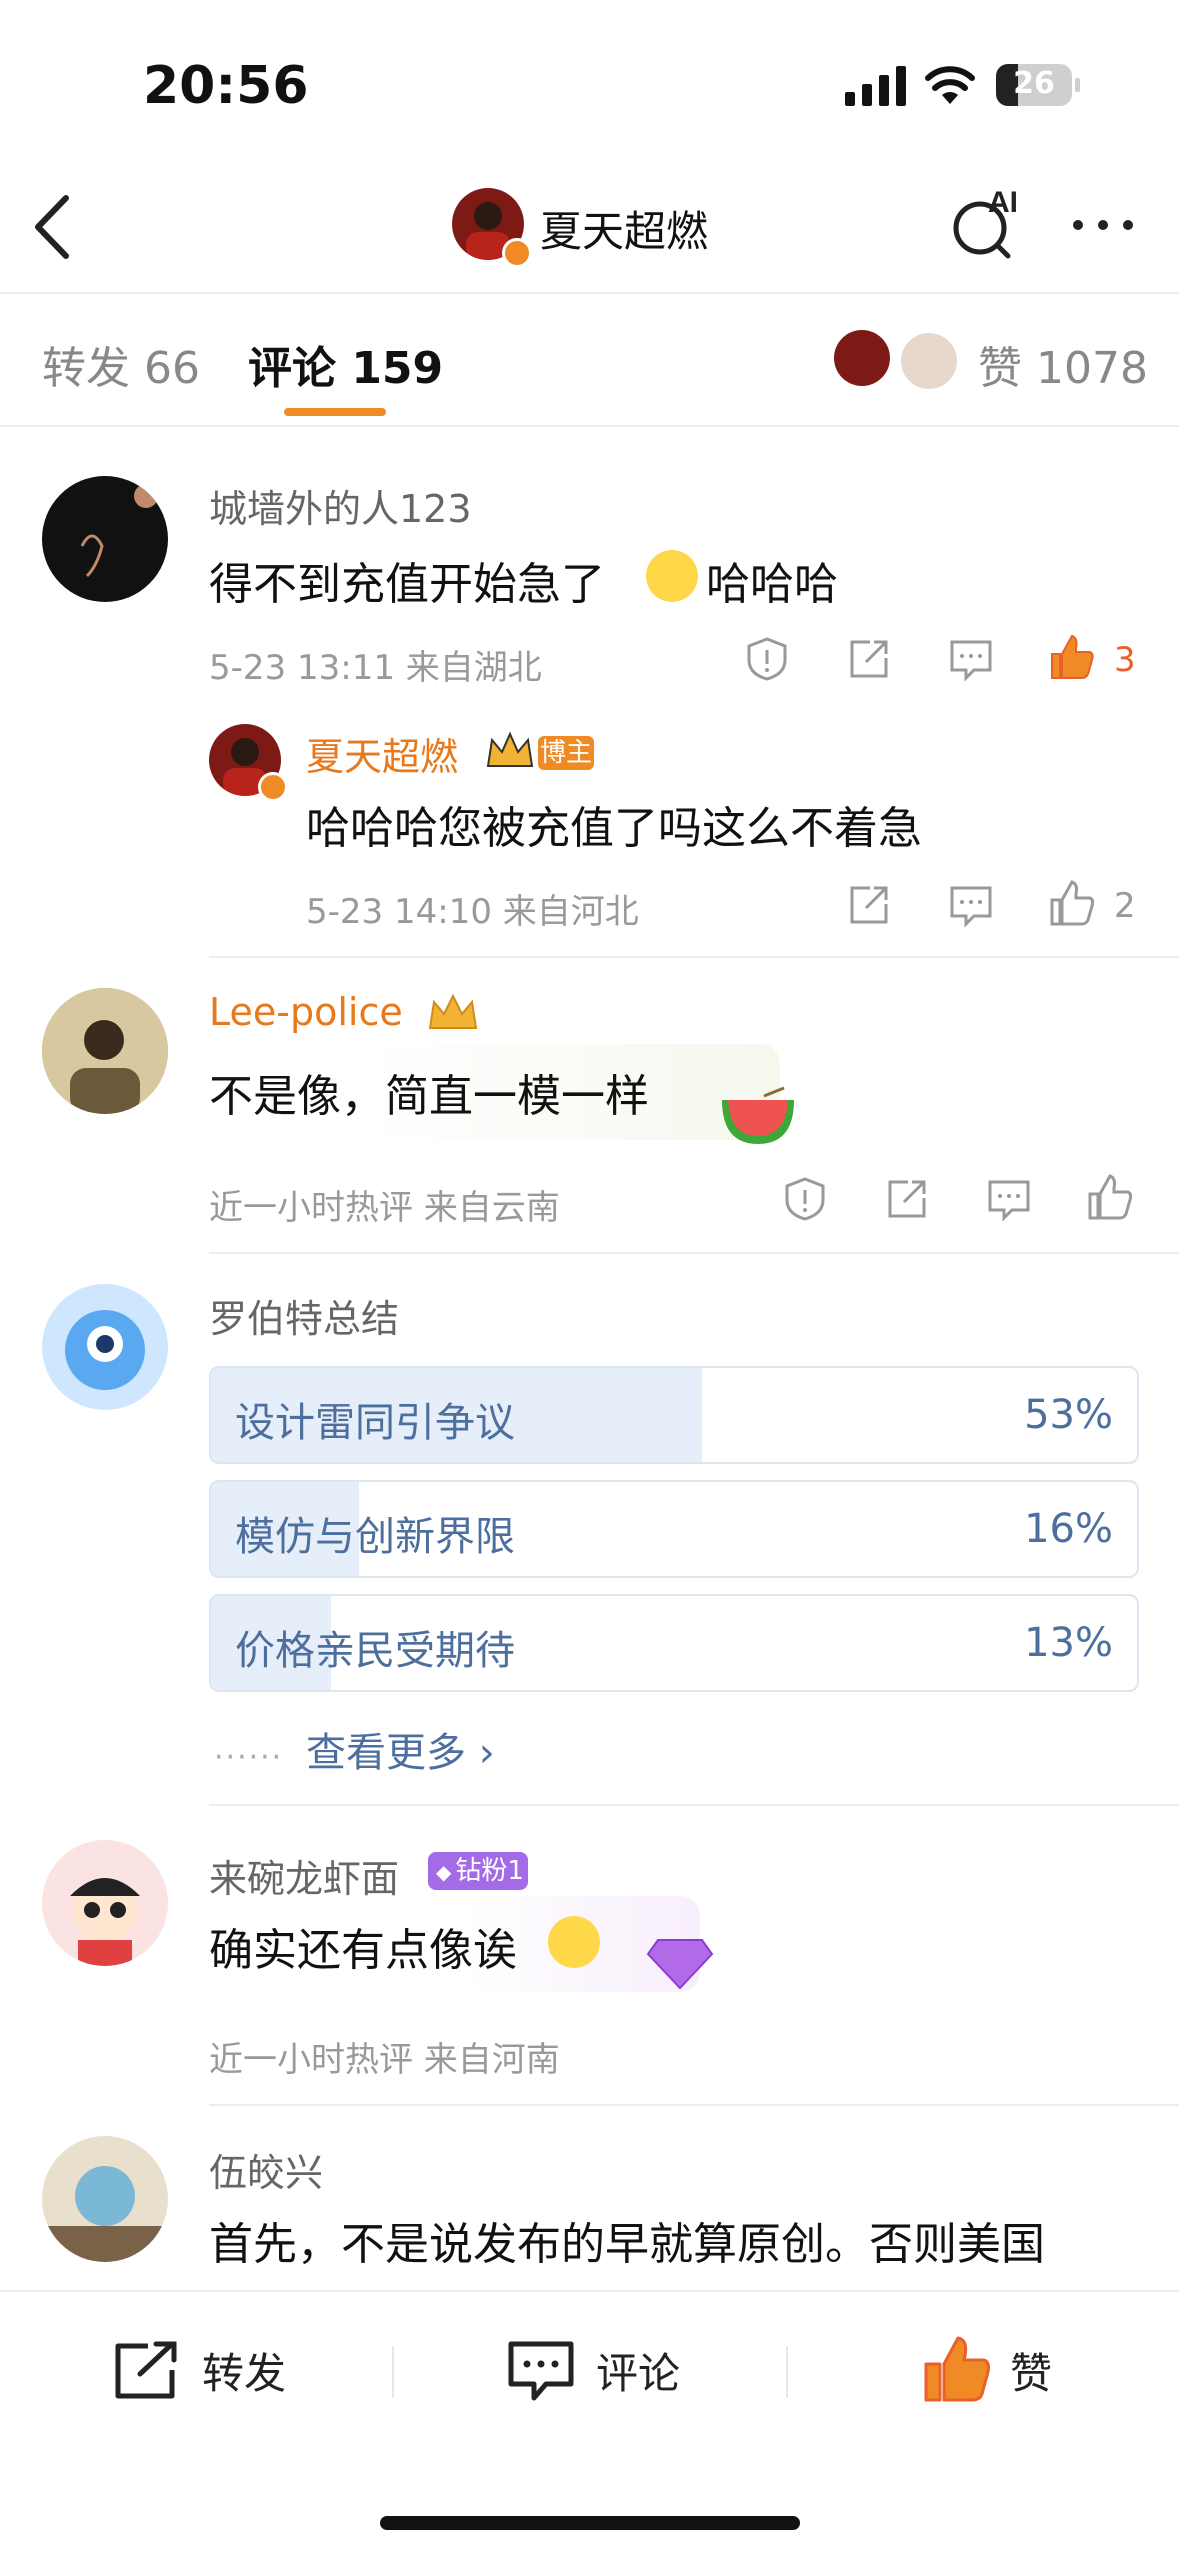 This screenshot has width=1179, height=2558. I want to click on page-title: 夏天超燃, so click(624, 231).